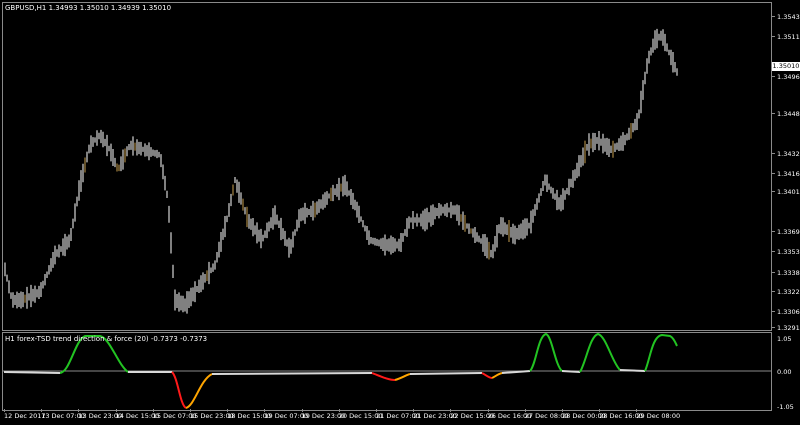 This screenshot has width=800, height=425. I want to click on time-axis-label: 12 Dec 2017, so click(25, 416).